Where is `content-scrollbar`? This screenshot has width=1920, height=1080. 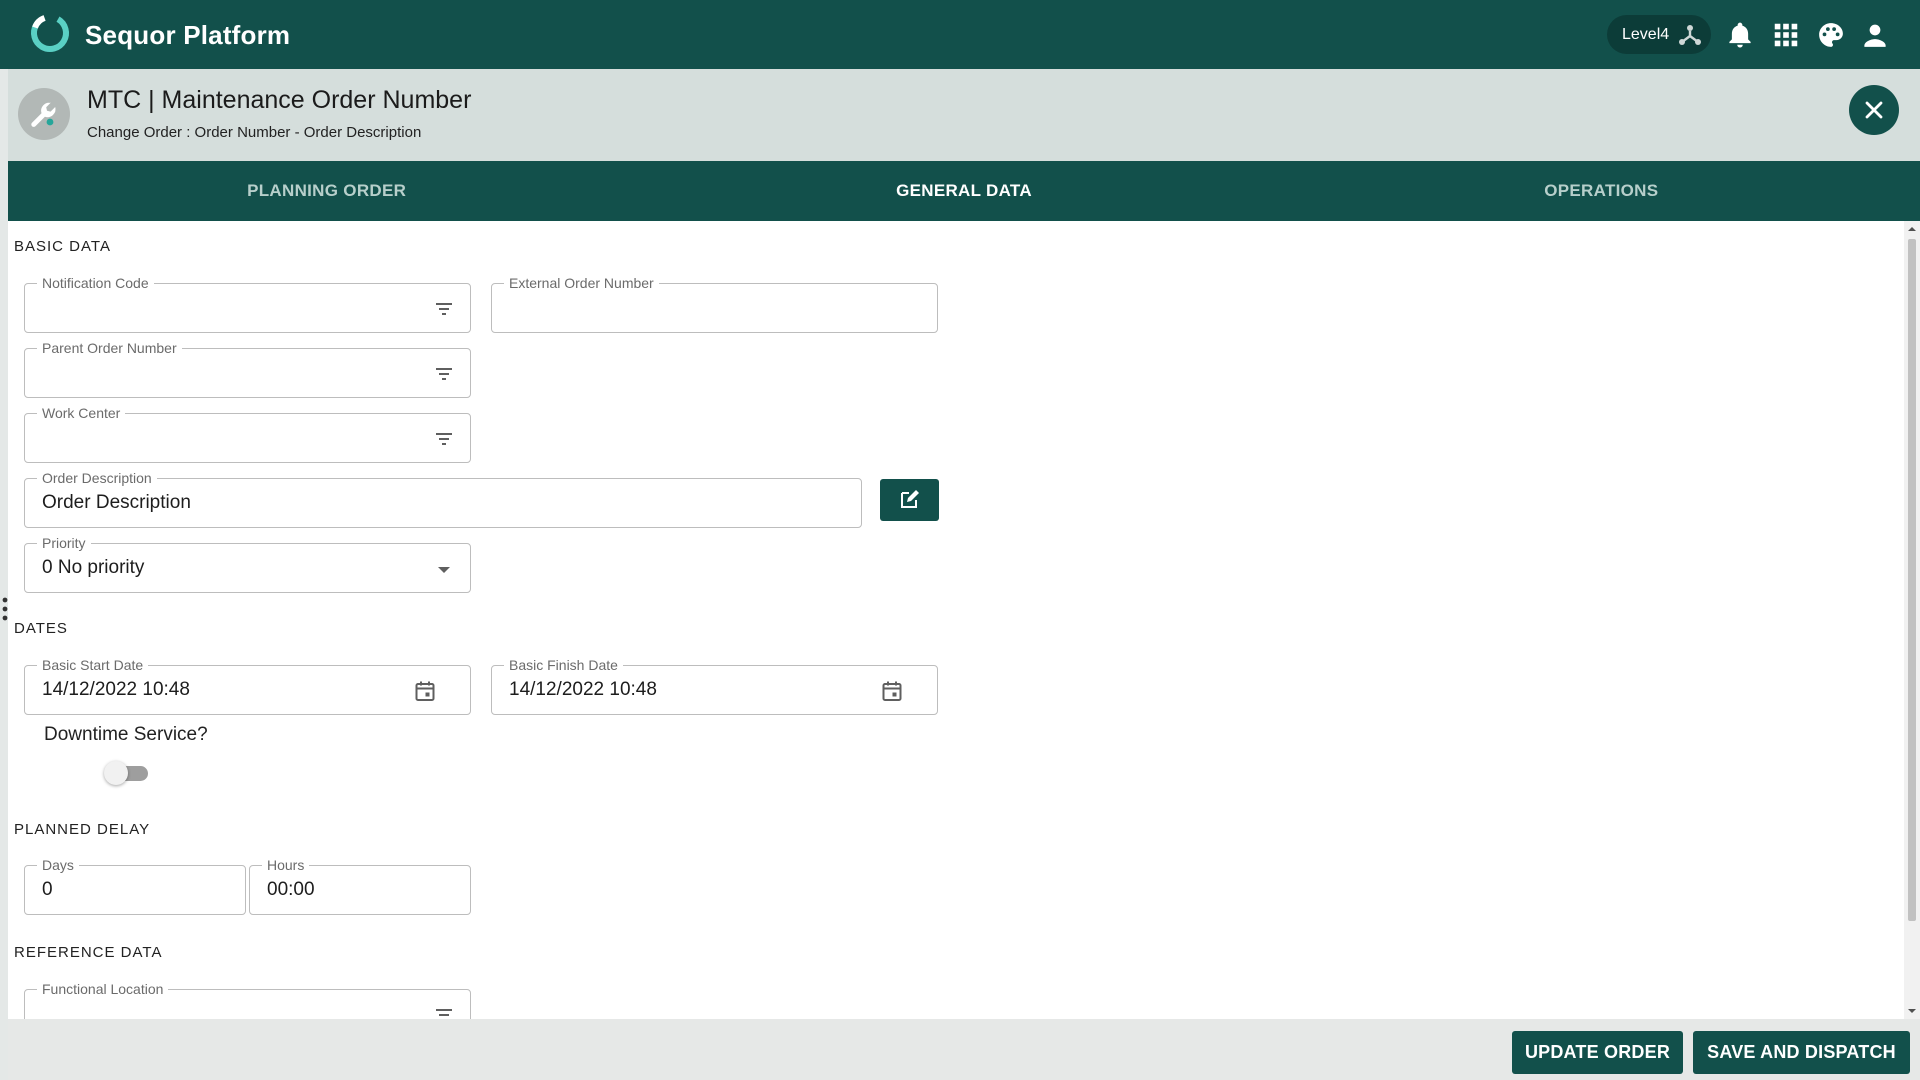 content-scrollbar is located at coordinates (1912, 620).